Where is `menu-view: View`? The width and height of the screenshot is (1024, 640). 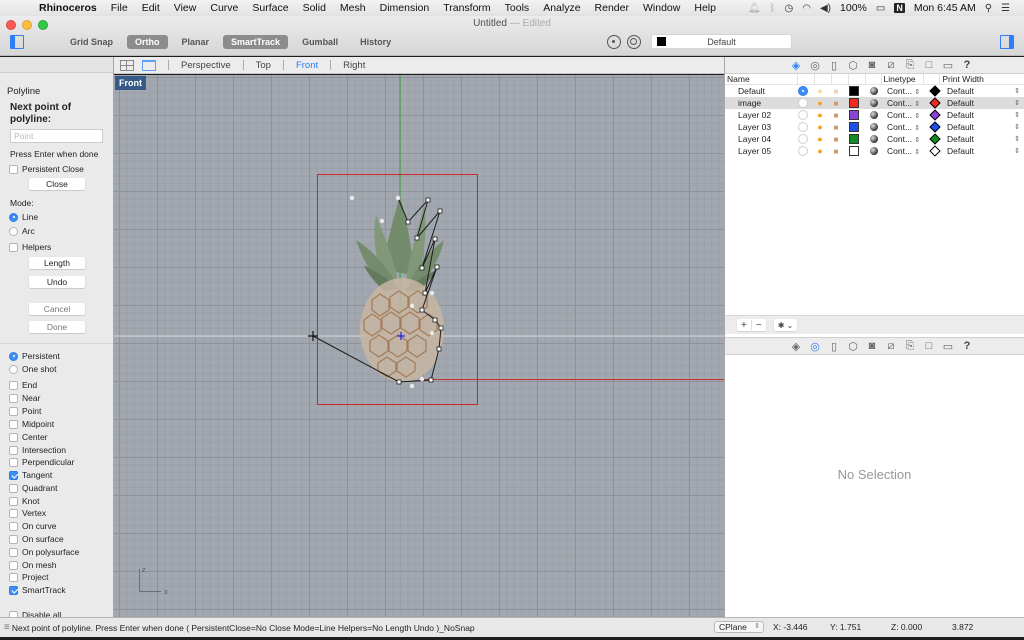
menu-view: View is located at coordinates (185, 8).